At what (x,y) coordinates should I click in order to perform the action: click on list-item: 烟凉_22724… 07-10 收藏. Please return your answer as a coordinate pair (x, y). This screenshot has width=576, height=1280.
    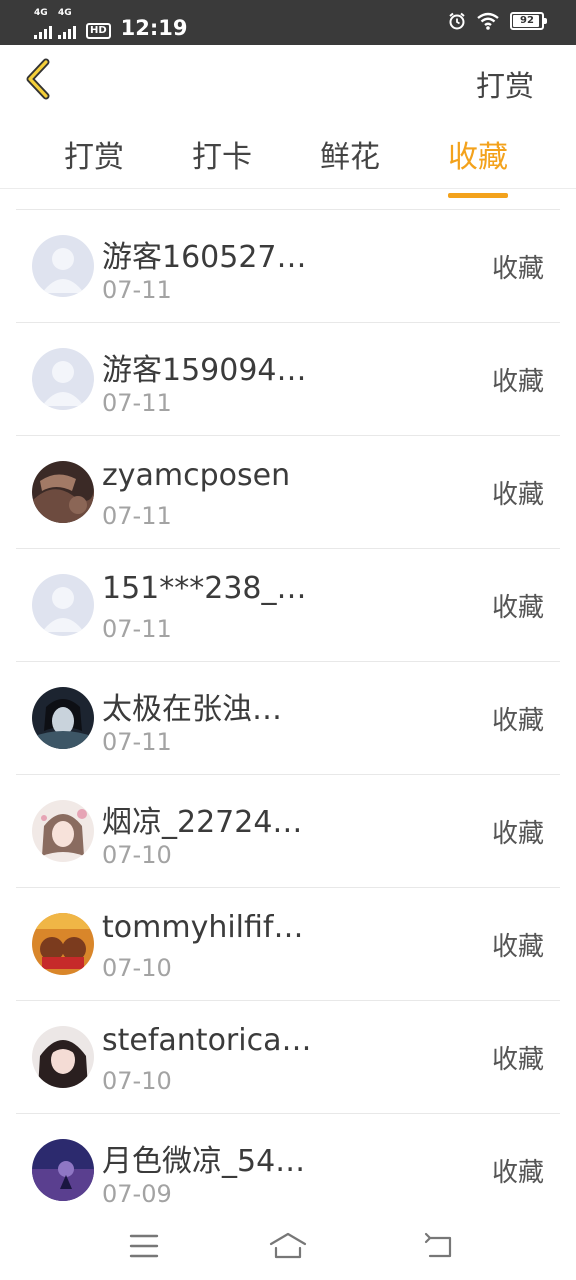
    Looking at the image, I should click on (288, 831).